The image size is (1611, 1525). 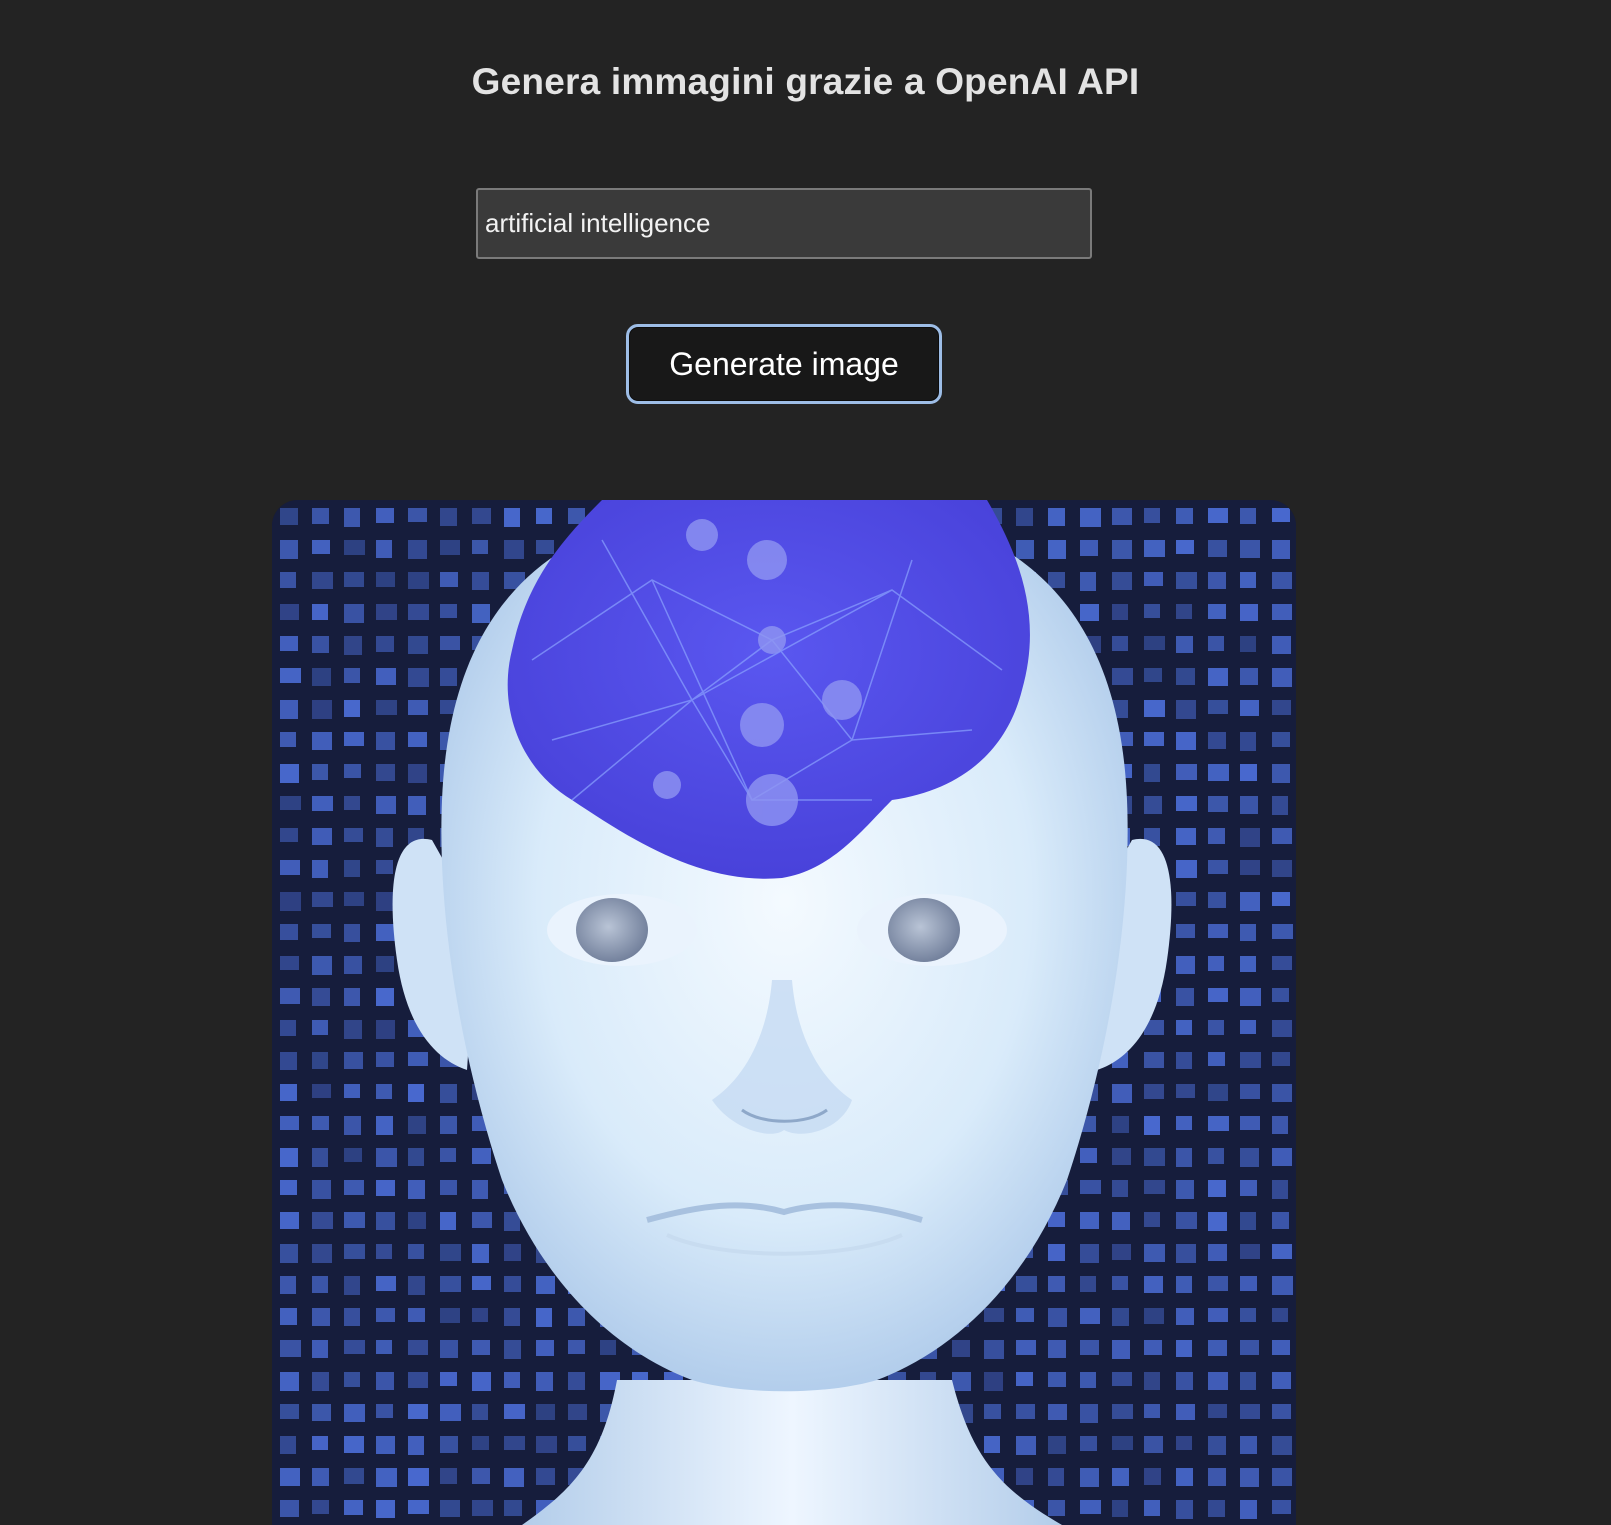 I want to click on generate-image-button: Generate image, so click(x=784, y=364).